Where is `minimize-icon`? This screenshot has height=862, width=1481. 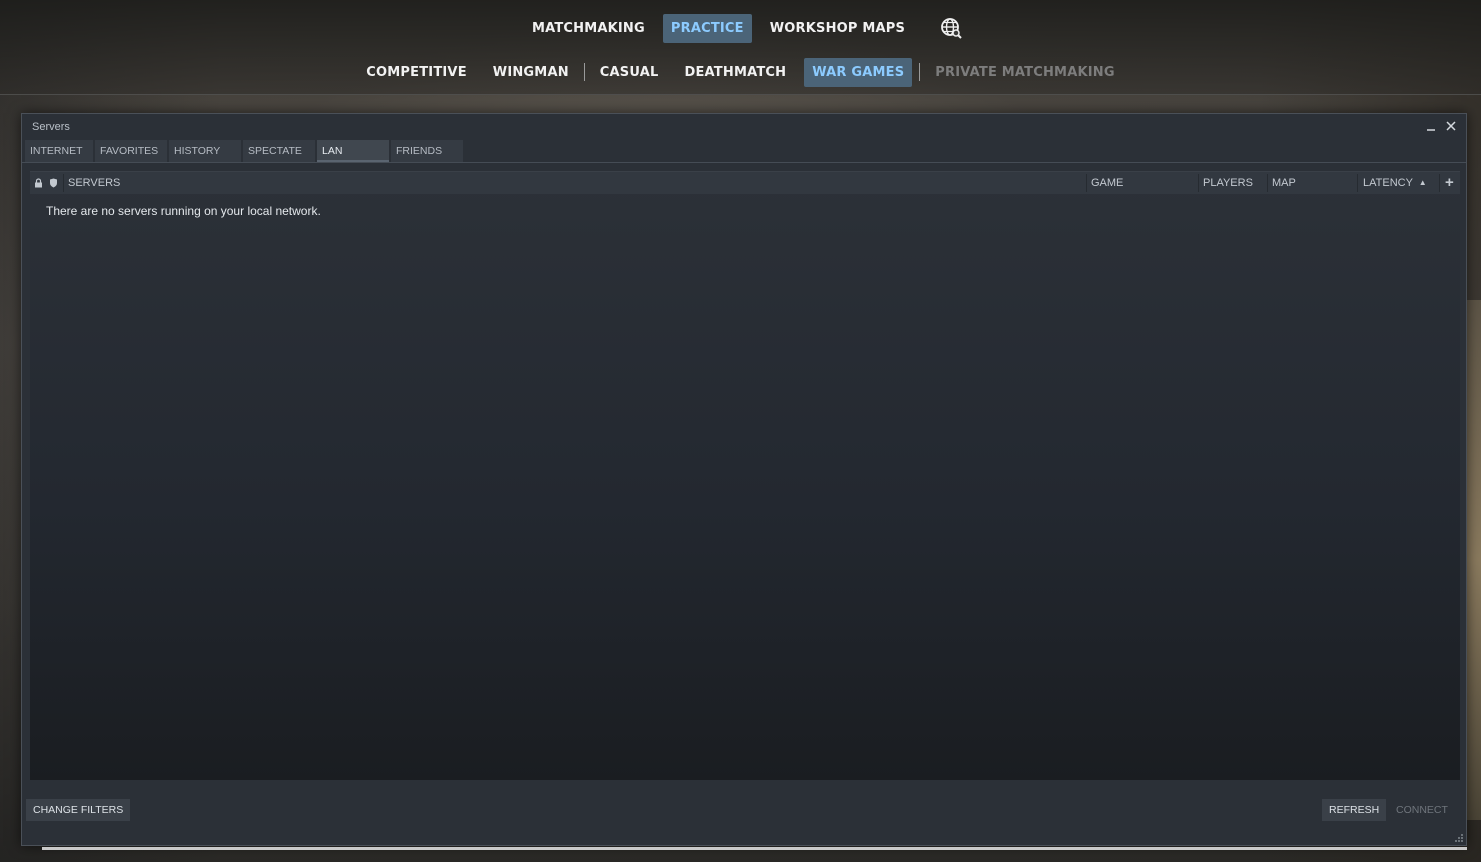 minimize-icon is located at coordinates (1431, 126).